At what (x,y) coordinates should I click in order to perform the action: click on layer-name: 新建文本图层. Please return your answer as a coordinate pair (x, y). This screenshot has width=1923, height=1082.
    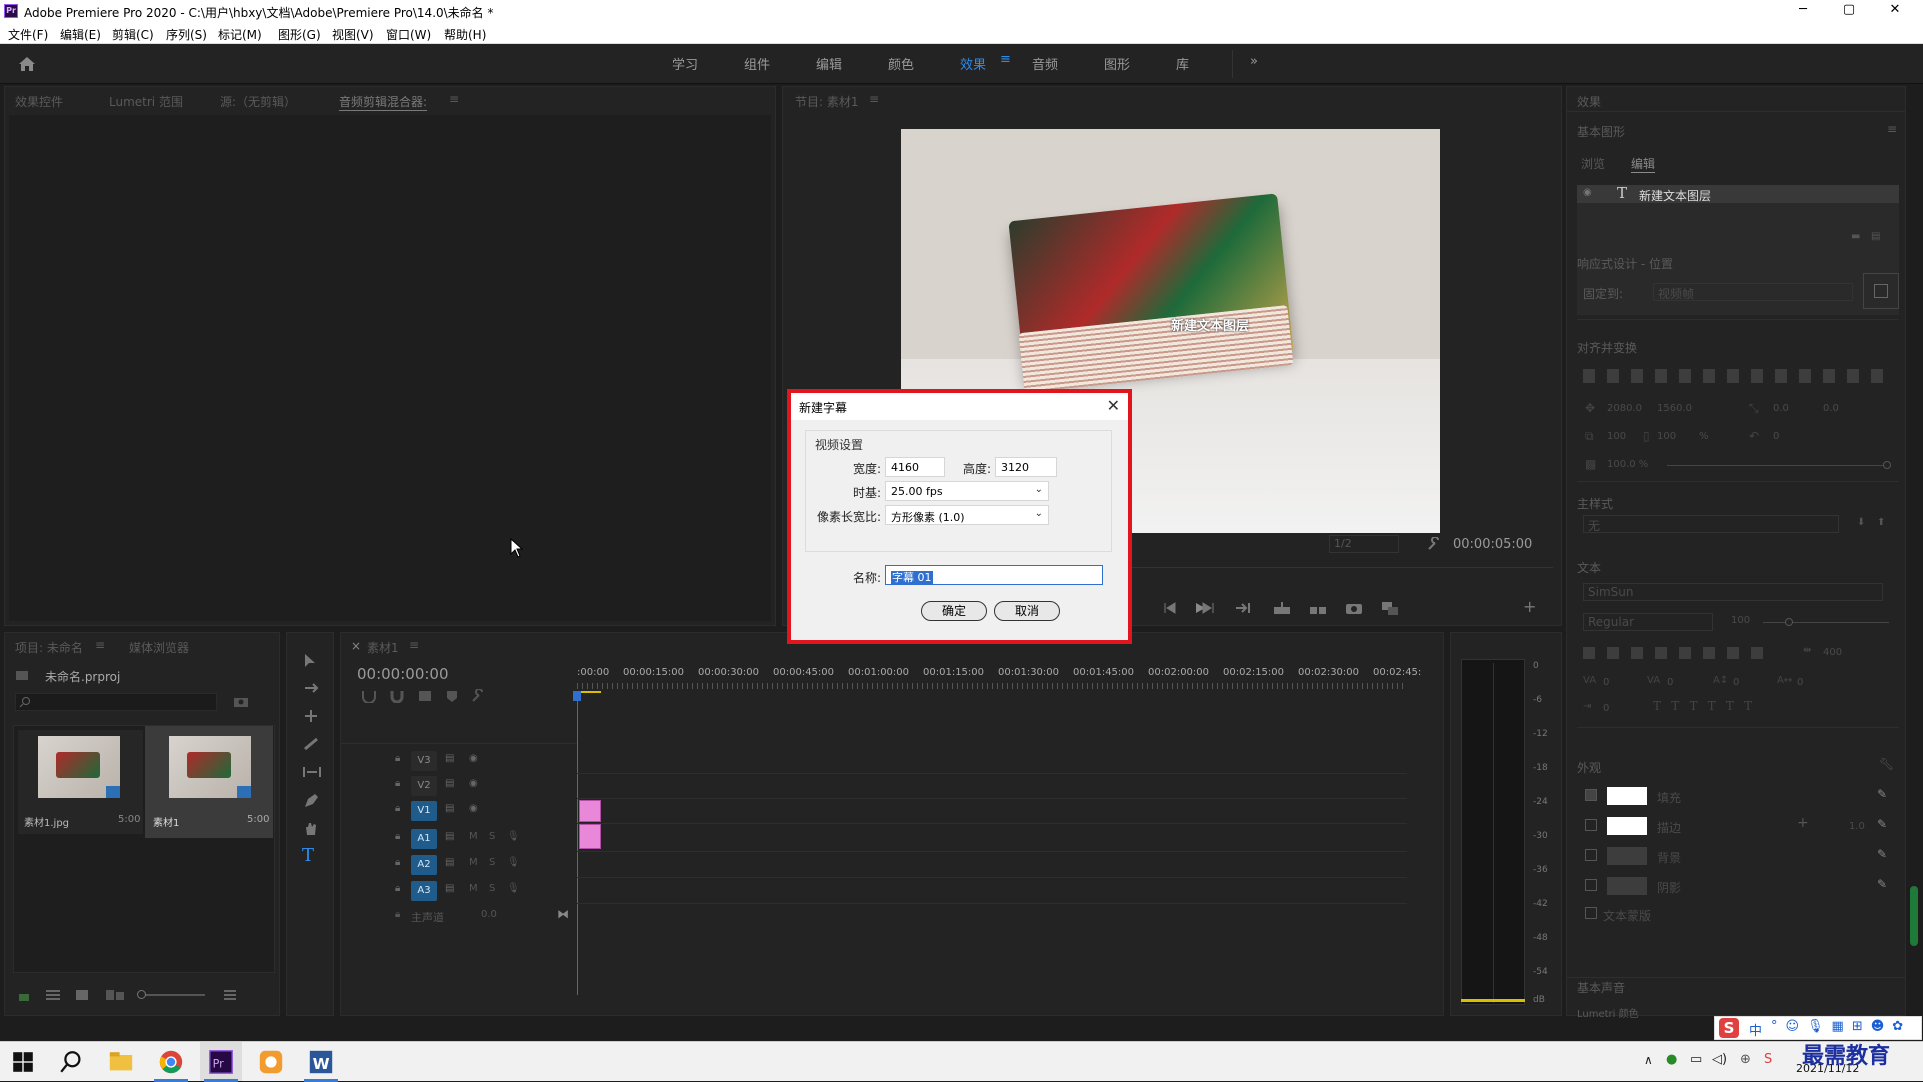
    Looking at the image, I should click on (1675, 195).